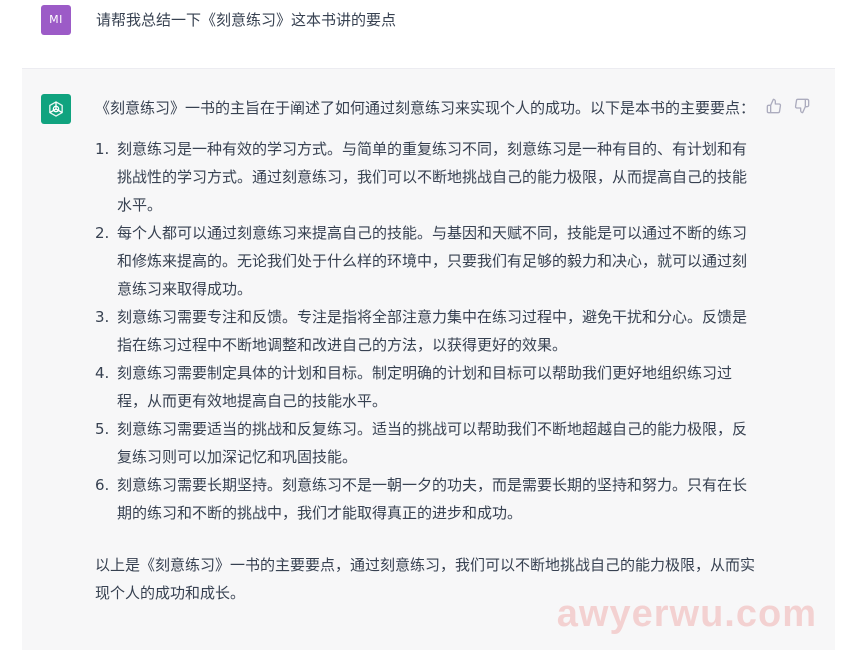 Image resolution: width=842 pixels, height=650 pixels. I want to click on user-message-row: MI 请帮我总结一下《刻意练习》这本书讲的要点, so click(421, 34).